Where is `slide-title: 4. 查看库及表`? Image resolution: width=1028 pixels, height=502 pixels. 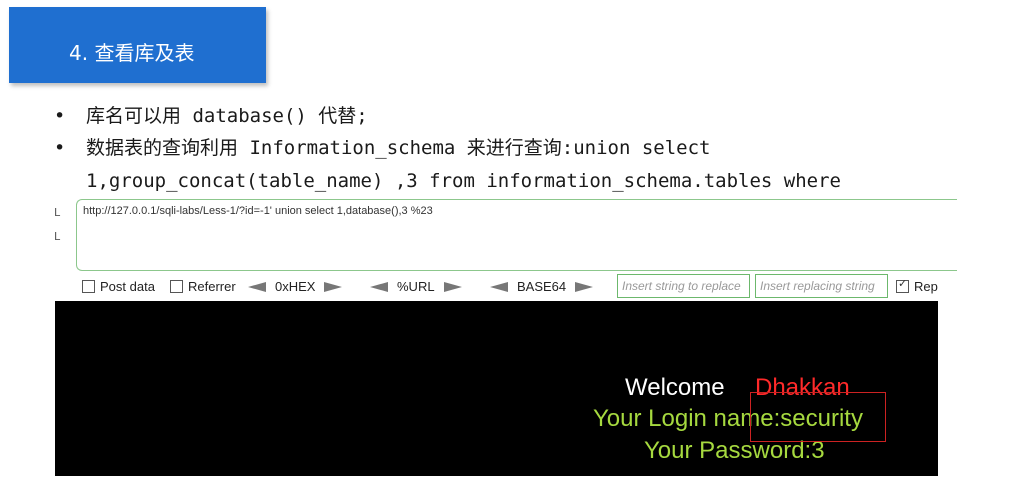 slide-title: 4. 查看库及表 is located at coordinates (132, 53).